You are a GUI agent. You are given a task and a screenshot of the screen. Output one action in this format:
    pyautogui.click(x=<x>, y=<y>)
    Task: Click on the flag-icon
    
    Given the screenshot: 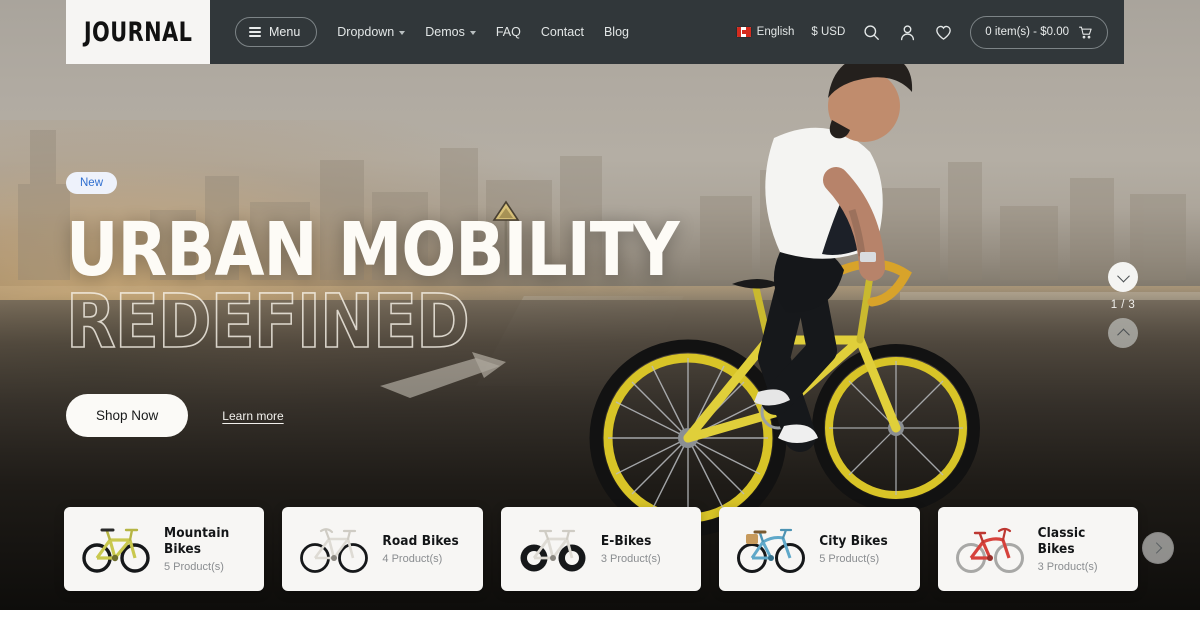 What is the action you would take?
    pyautogui.click(x=743, y=32)
    